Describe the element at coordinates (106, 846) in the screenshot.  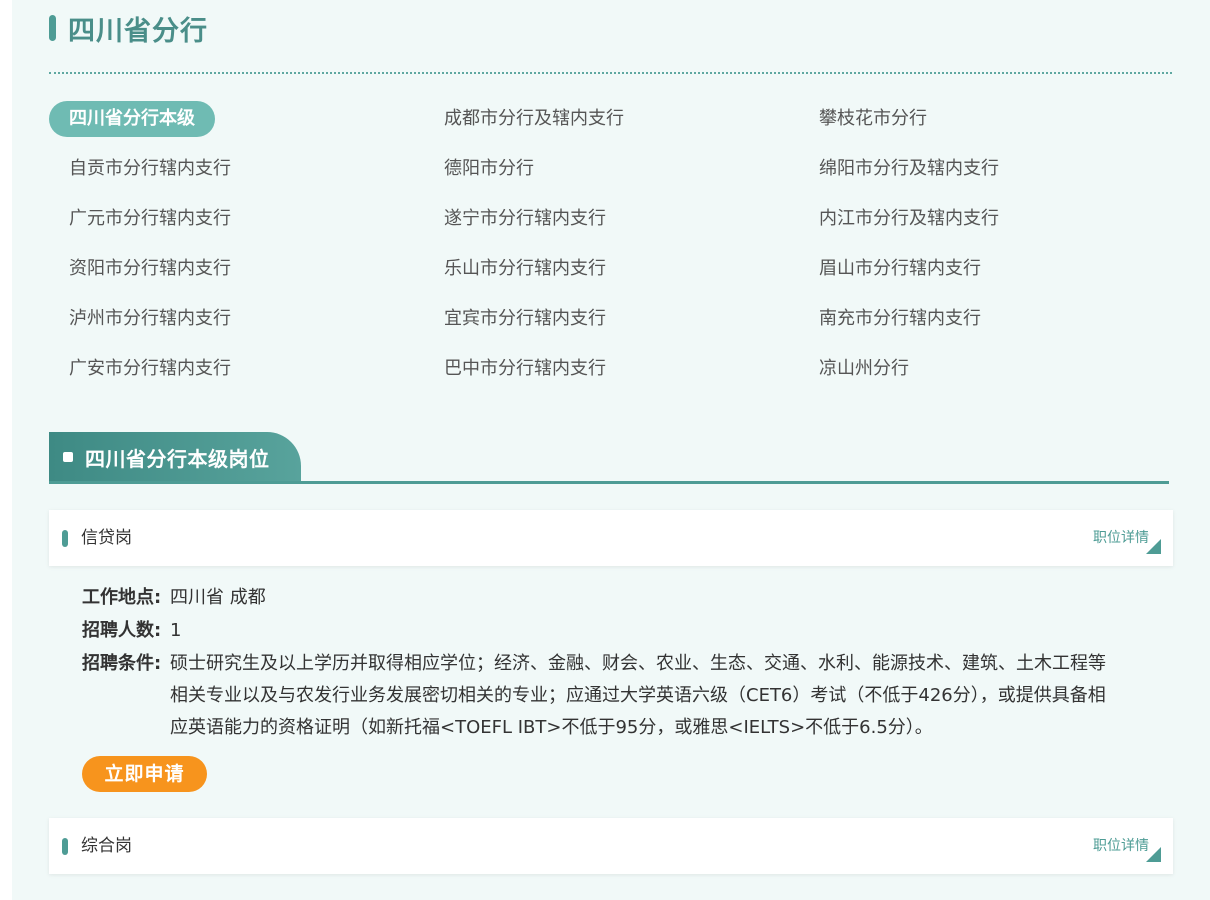
I see `job-title: 综合岗` at that location.